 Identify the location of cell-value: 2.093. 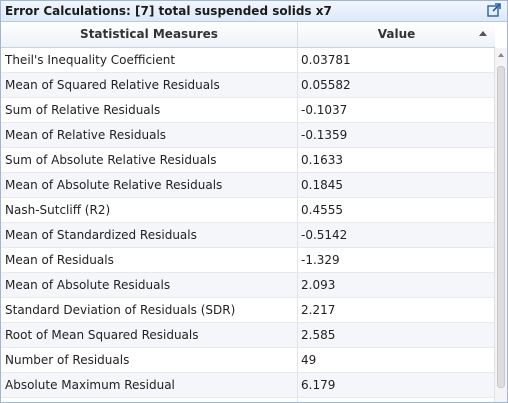
(318, 285).